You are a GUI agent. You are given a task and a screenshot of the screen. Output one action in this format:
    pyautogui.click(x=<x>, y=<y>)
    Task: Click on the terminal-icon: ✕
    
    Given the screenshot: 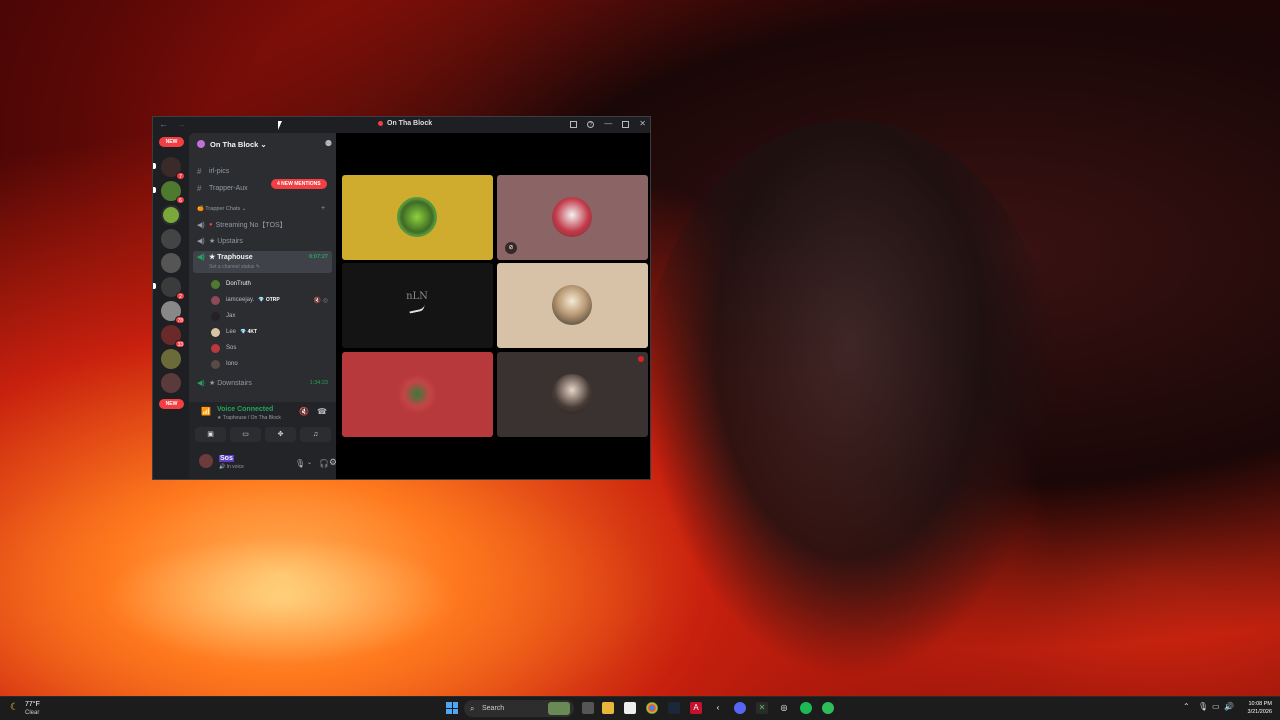 What is the action you would take?
    pyautogui.click(x=762, y=708)
    